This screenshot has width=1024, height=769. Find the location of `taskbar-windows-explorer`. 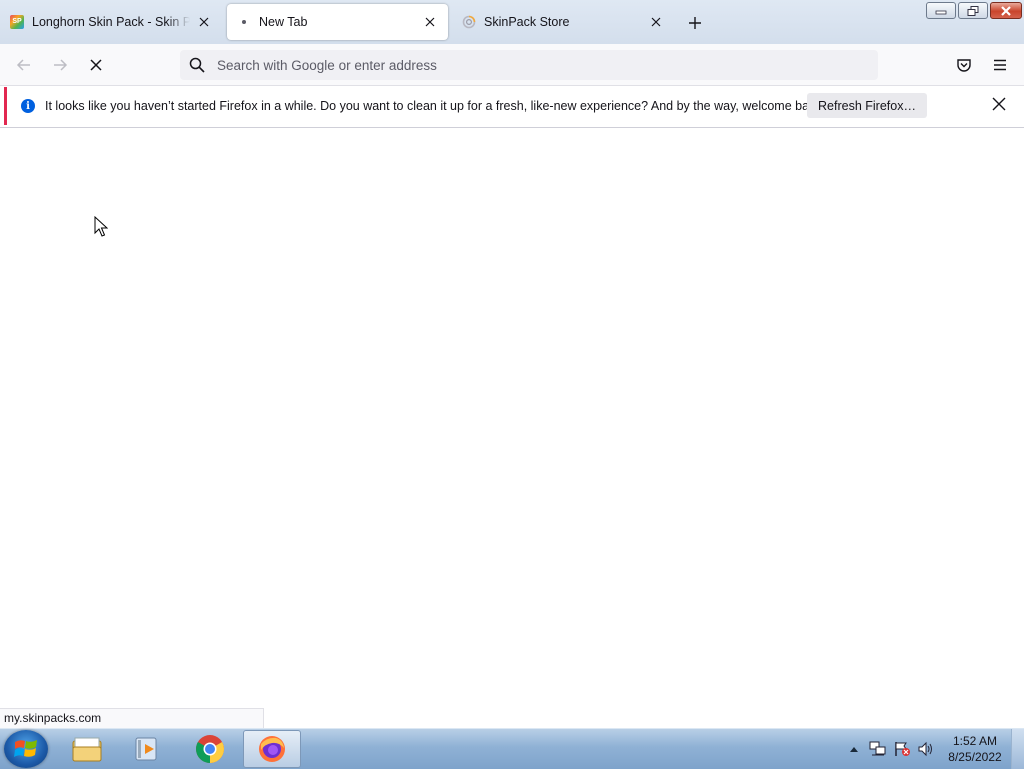

taskbar-windows-explorer is located at coordinates (87, 749).